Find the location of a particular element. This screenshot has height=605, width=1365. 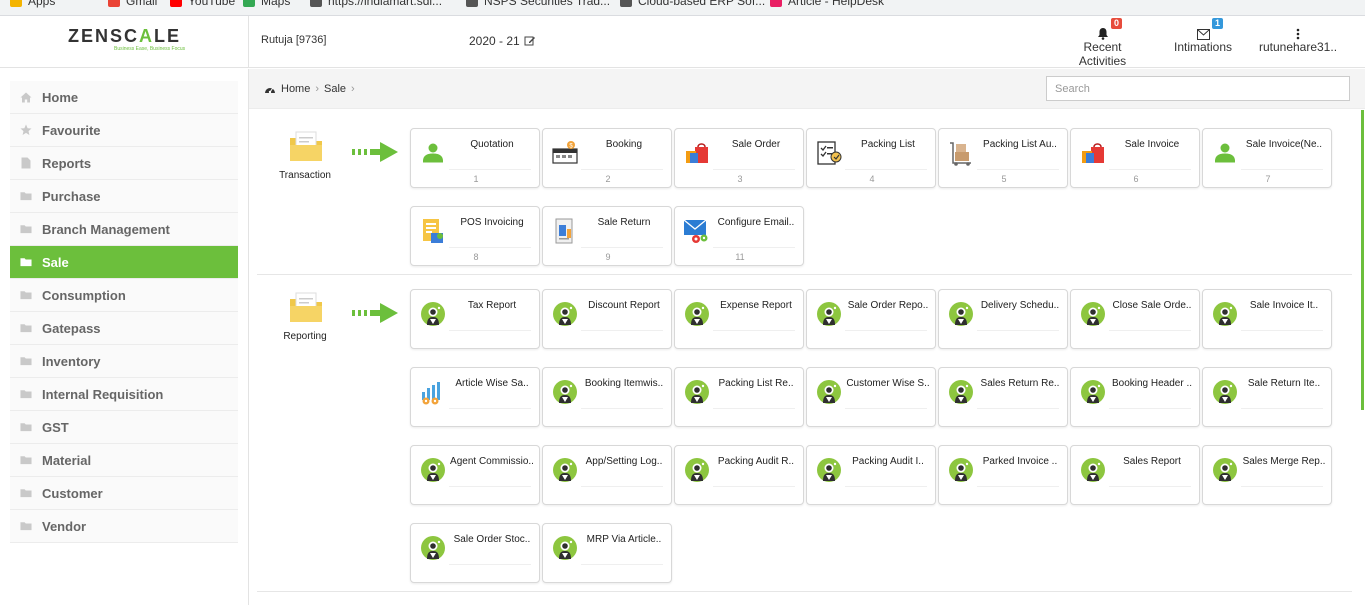

user-info: Rutuja [9736] is located at coordinates (294, 40).